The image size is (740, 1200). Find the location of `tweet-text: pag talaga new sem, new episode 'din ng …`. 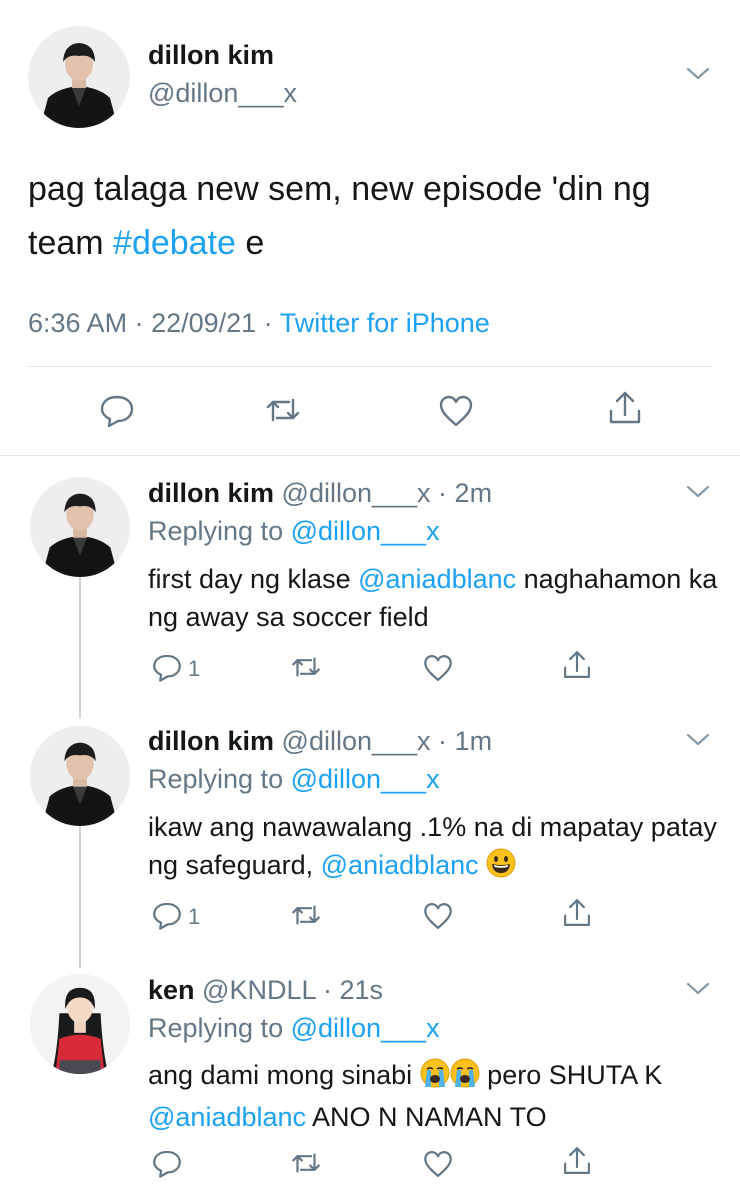

tweet-text: pag talaga new sem, new episode 'din ng … is located at coordinates (373, 216).